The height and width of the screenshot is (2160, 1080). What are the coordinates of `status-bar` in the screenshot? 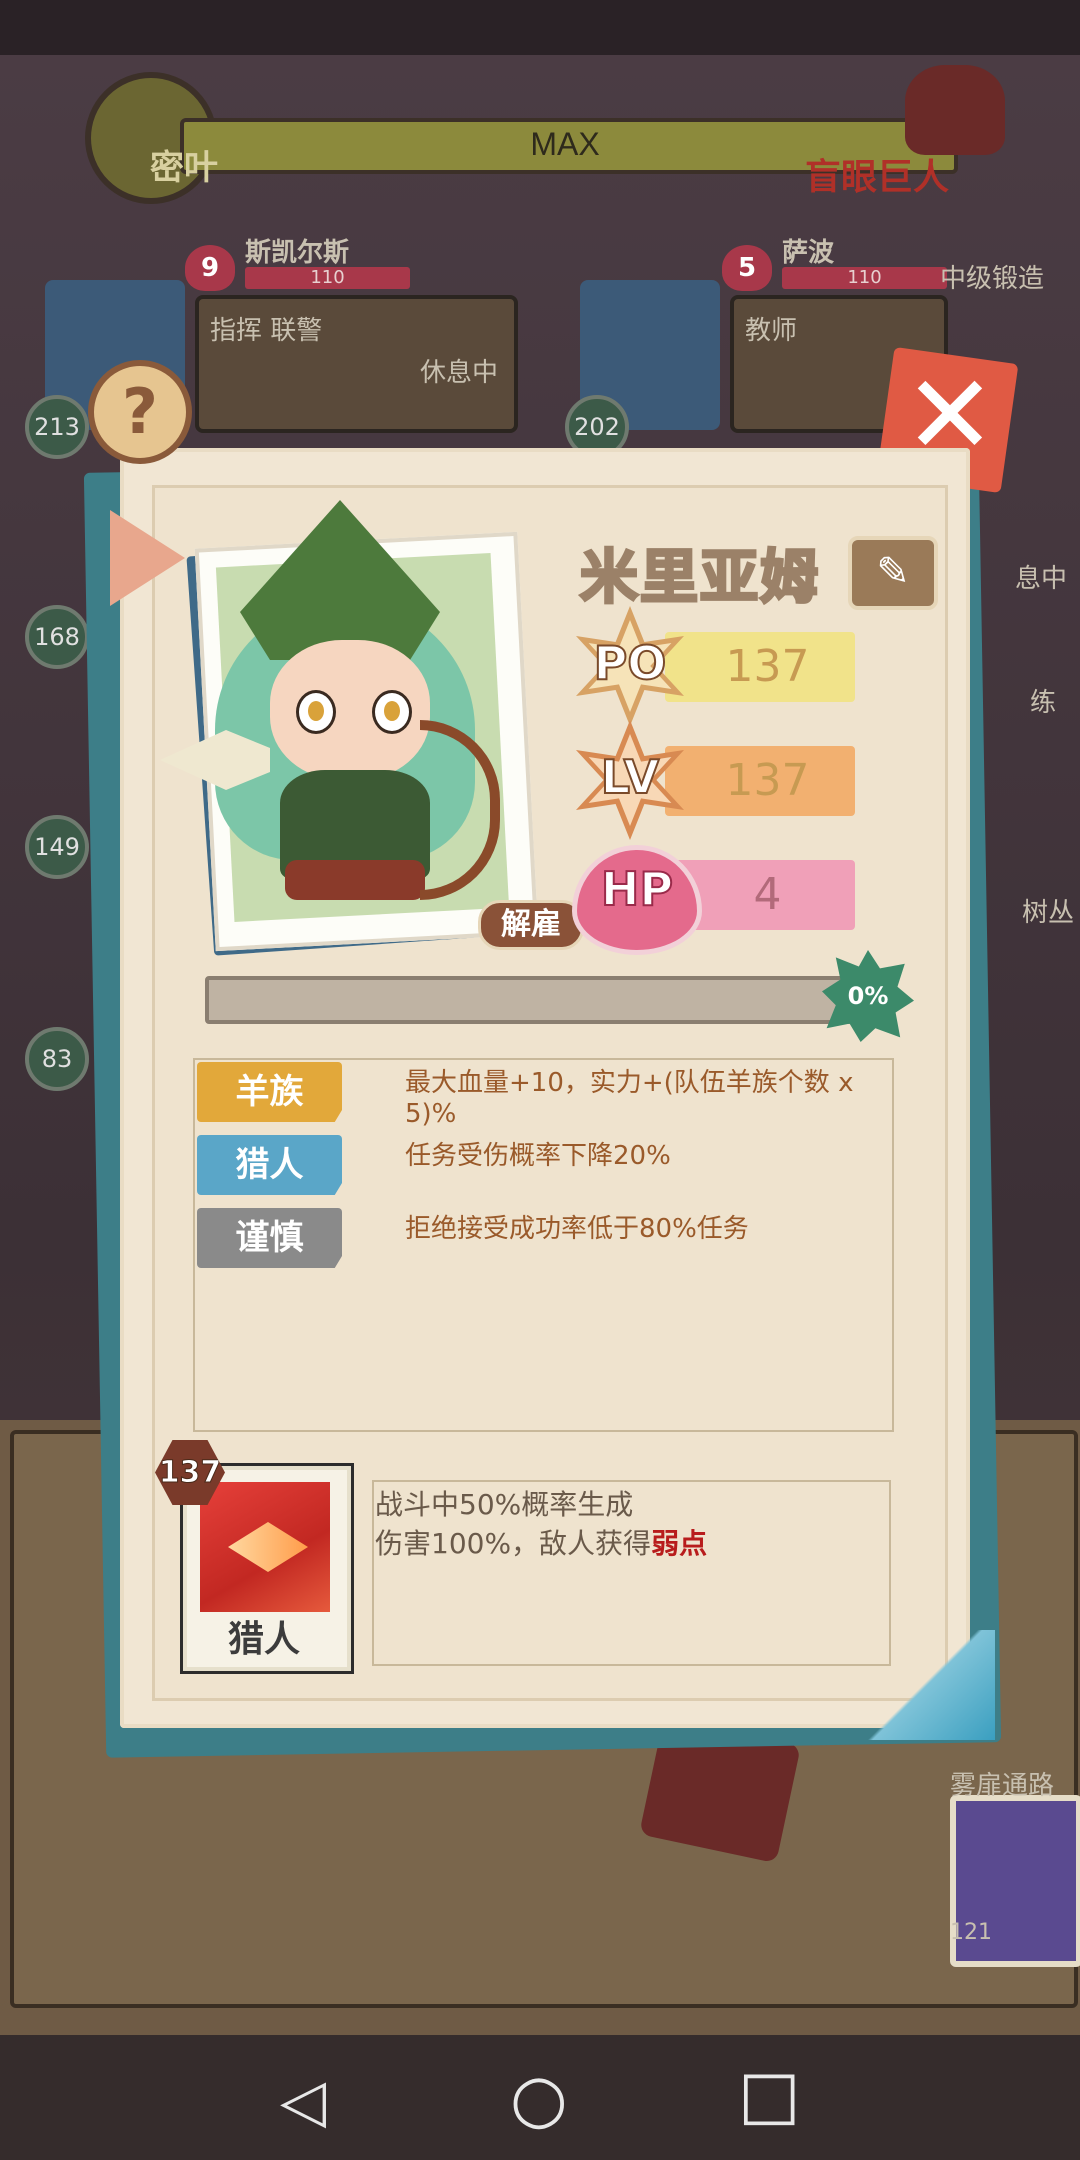 It's located at (540, 27).